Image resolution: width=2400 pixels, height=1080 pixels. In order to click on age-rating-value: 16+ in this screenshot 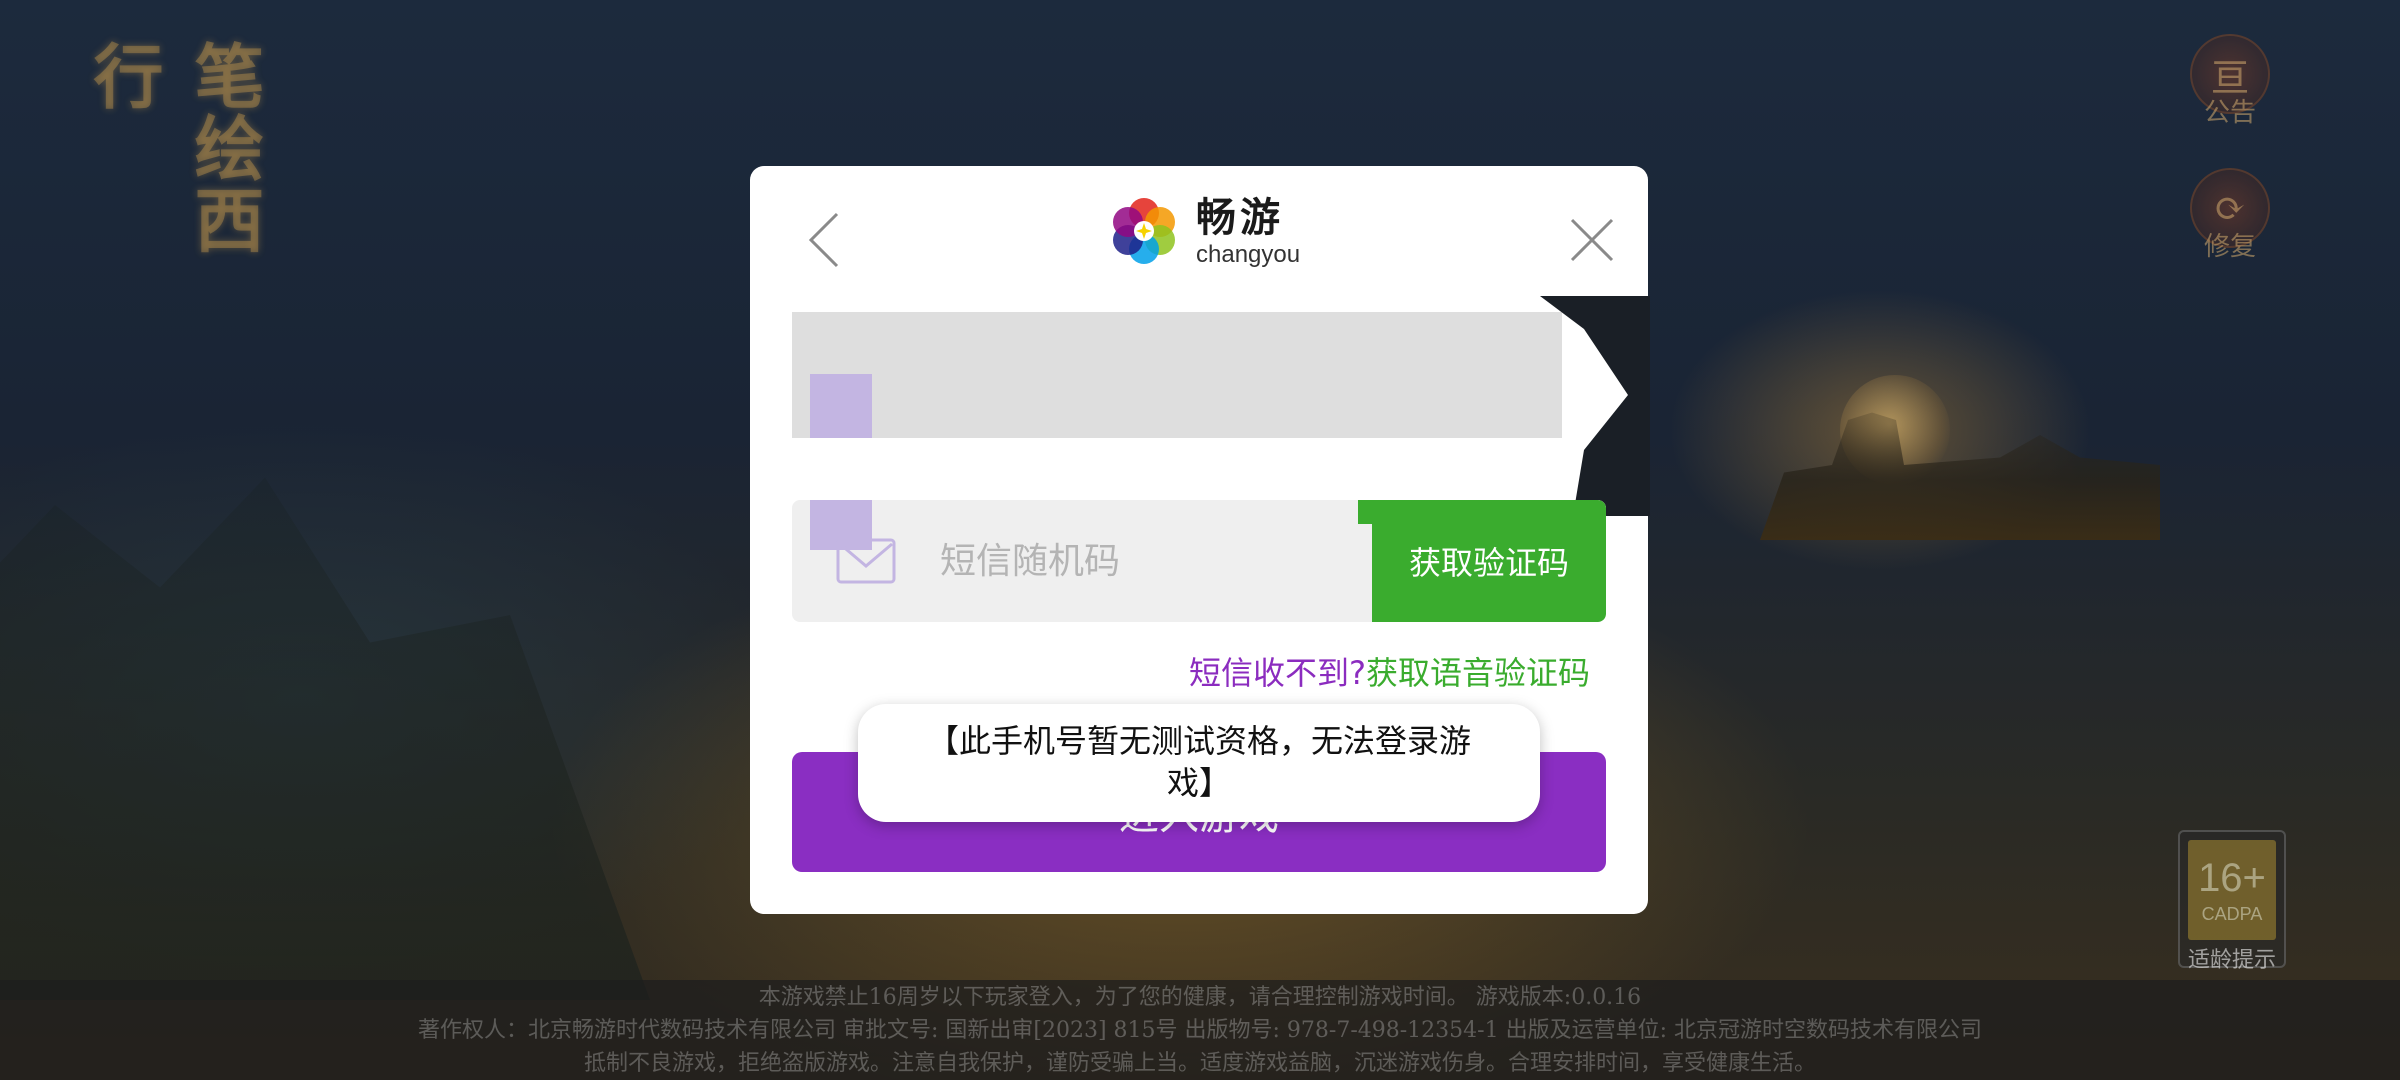, I will do `click(2232, 878)`.